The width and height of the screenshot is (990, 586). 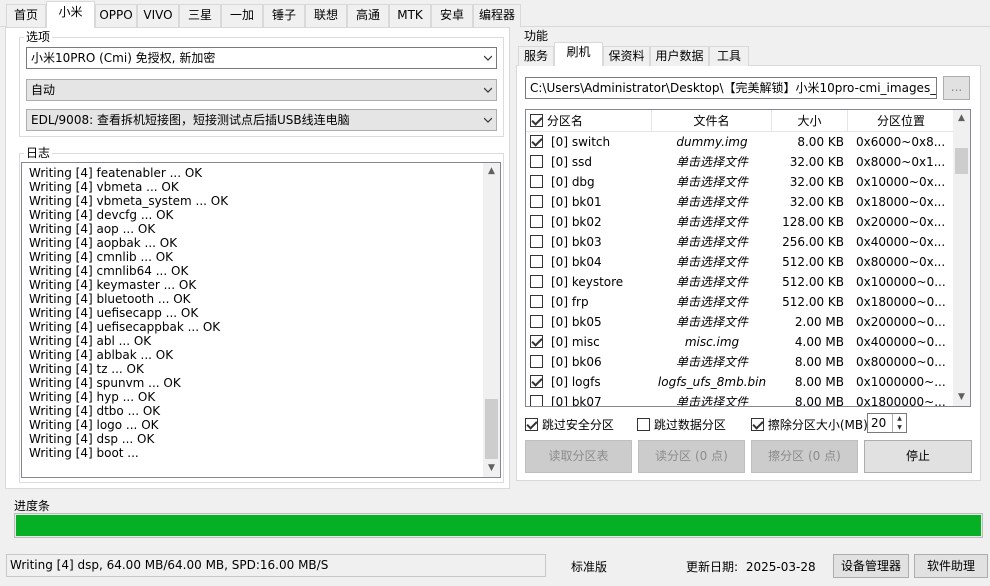 What do you see at coordinates (531, 424) in the screenshot?
I see `skip-safe-checkbox` at bounding box center [531, 424].